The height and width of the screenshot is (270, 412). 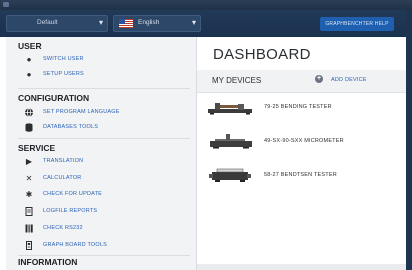 What do you see at coordinates (29, 112) in the screenshot?
I see `globe-icon` at bounding box center [29, 112].